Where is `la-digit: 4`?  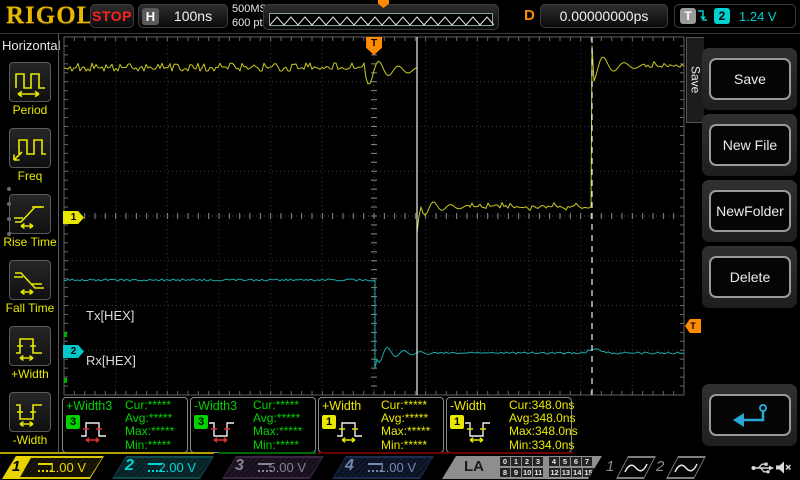
la-digit: 4 is located at coordinates (554, 461).